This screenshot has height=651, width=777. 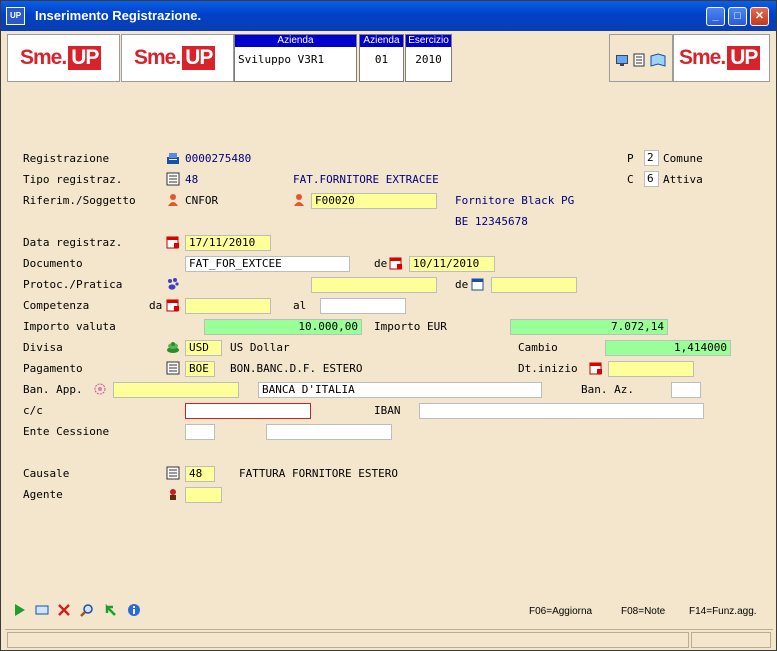 I want to click on smeup-logo-1: Sme. UP, so click(x=63, y=58).